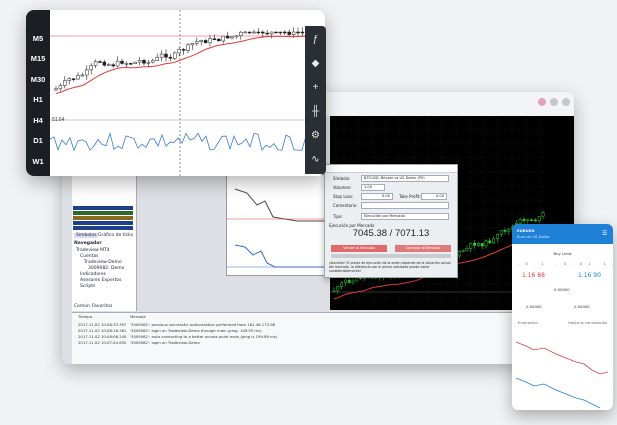 This screenshot has width=617, height=425. What do you see at coordinates (87, 286) in the screenshot?
I see `nav-item-scripts: Scripts` at bounding box center [87, 286].